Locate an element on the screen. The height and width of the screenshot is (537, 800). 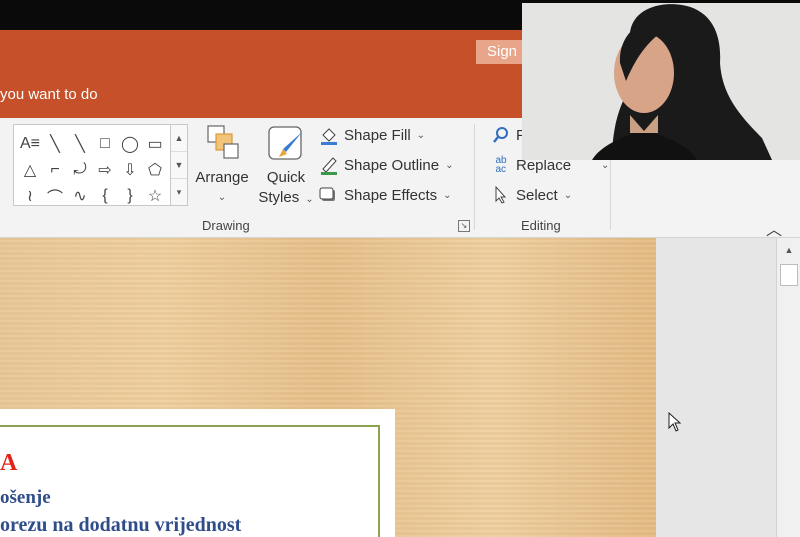
gallery-up-icon: ▲ is located at coordinates (179, 138).